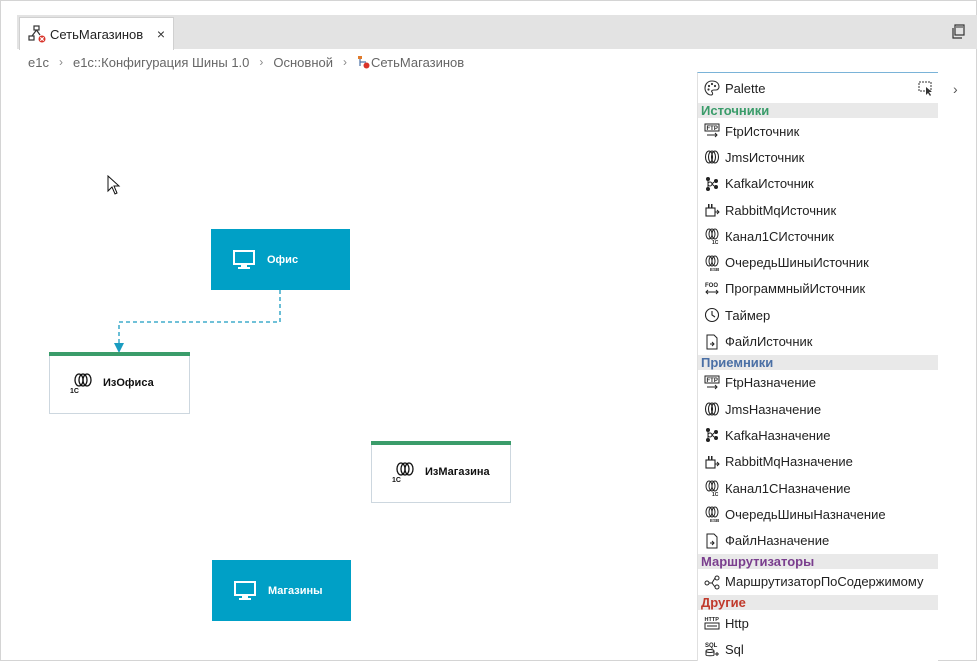  What do you see at coordinates (789, 462) in the screenshot?
I see `palette-item-label: RabbitMqНазначение` at bounding box center [789, 462].